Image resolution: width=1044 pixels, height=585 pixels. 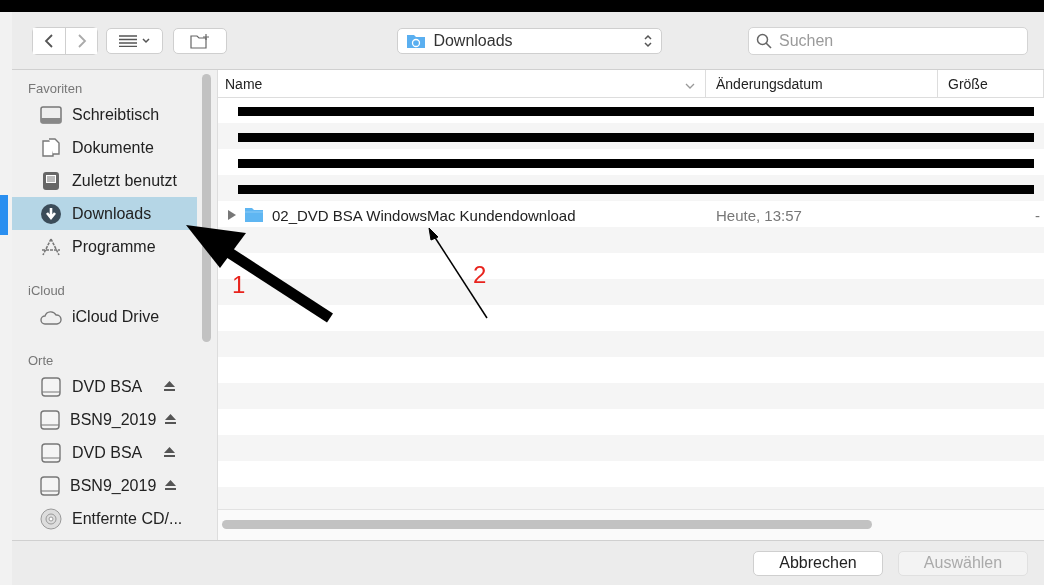 I want to click on sort-caret-icon, so click(x=690, y=85).